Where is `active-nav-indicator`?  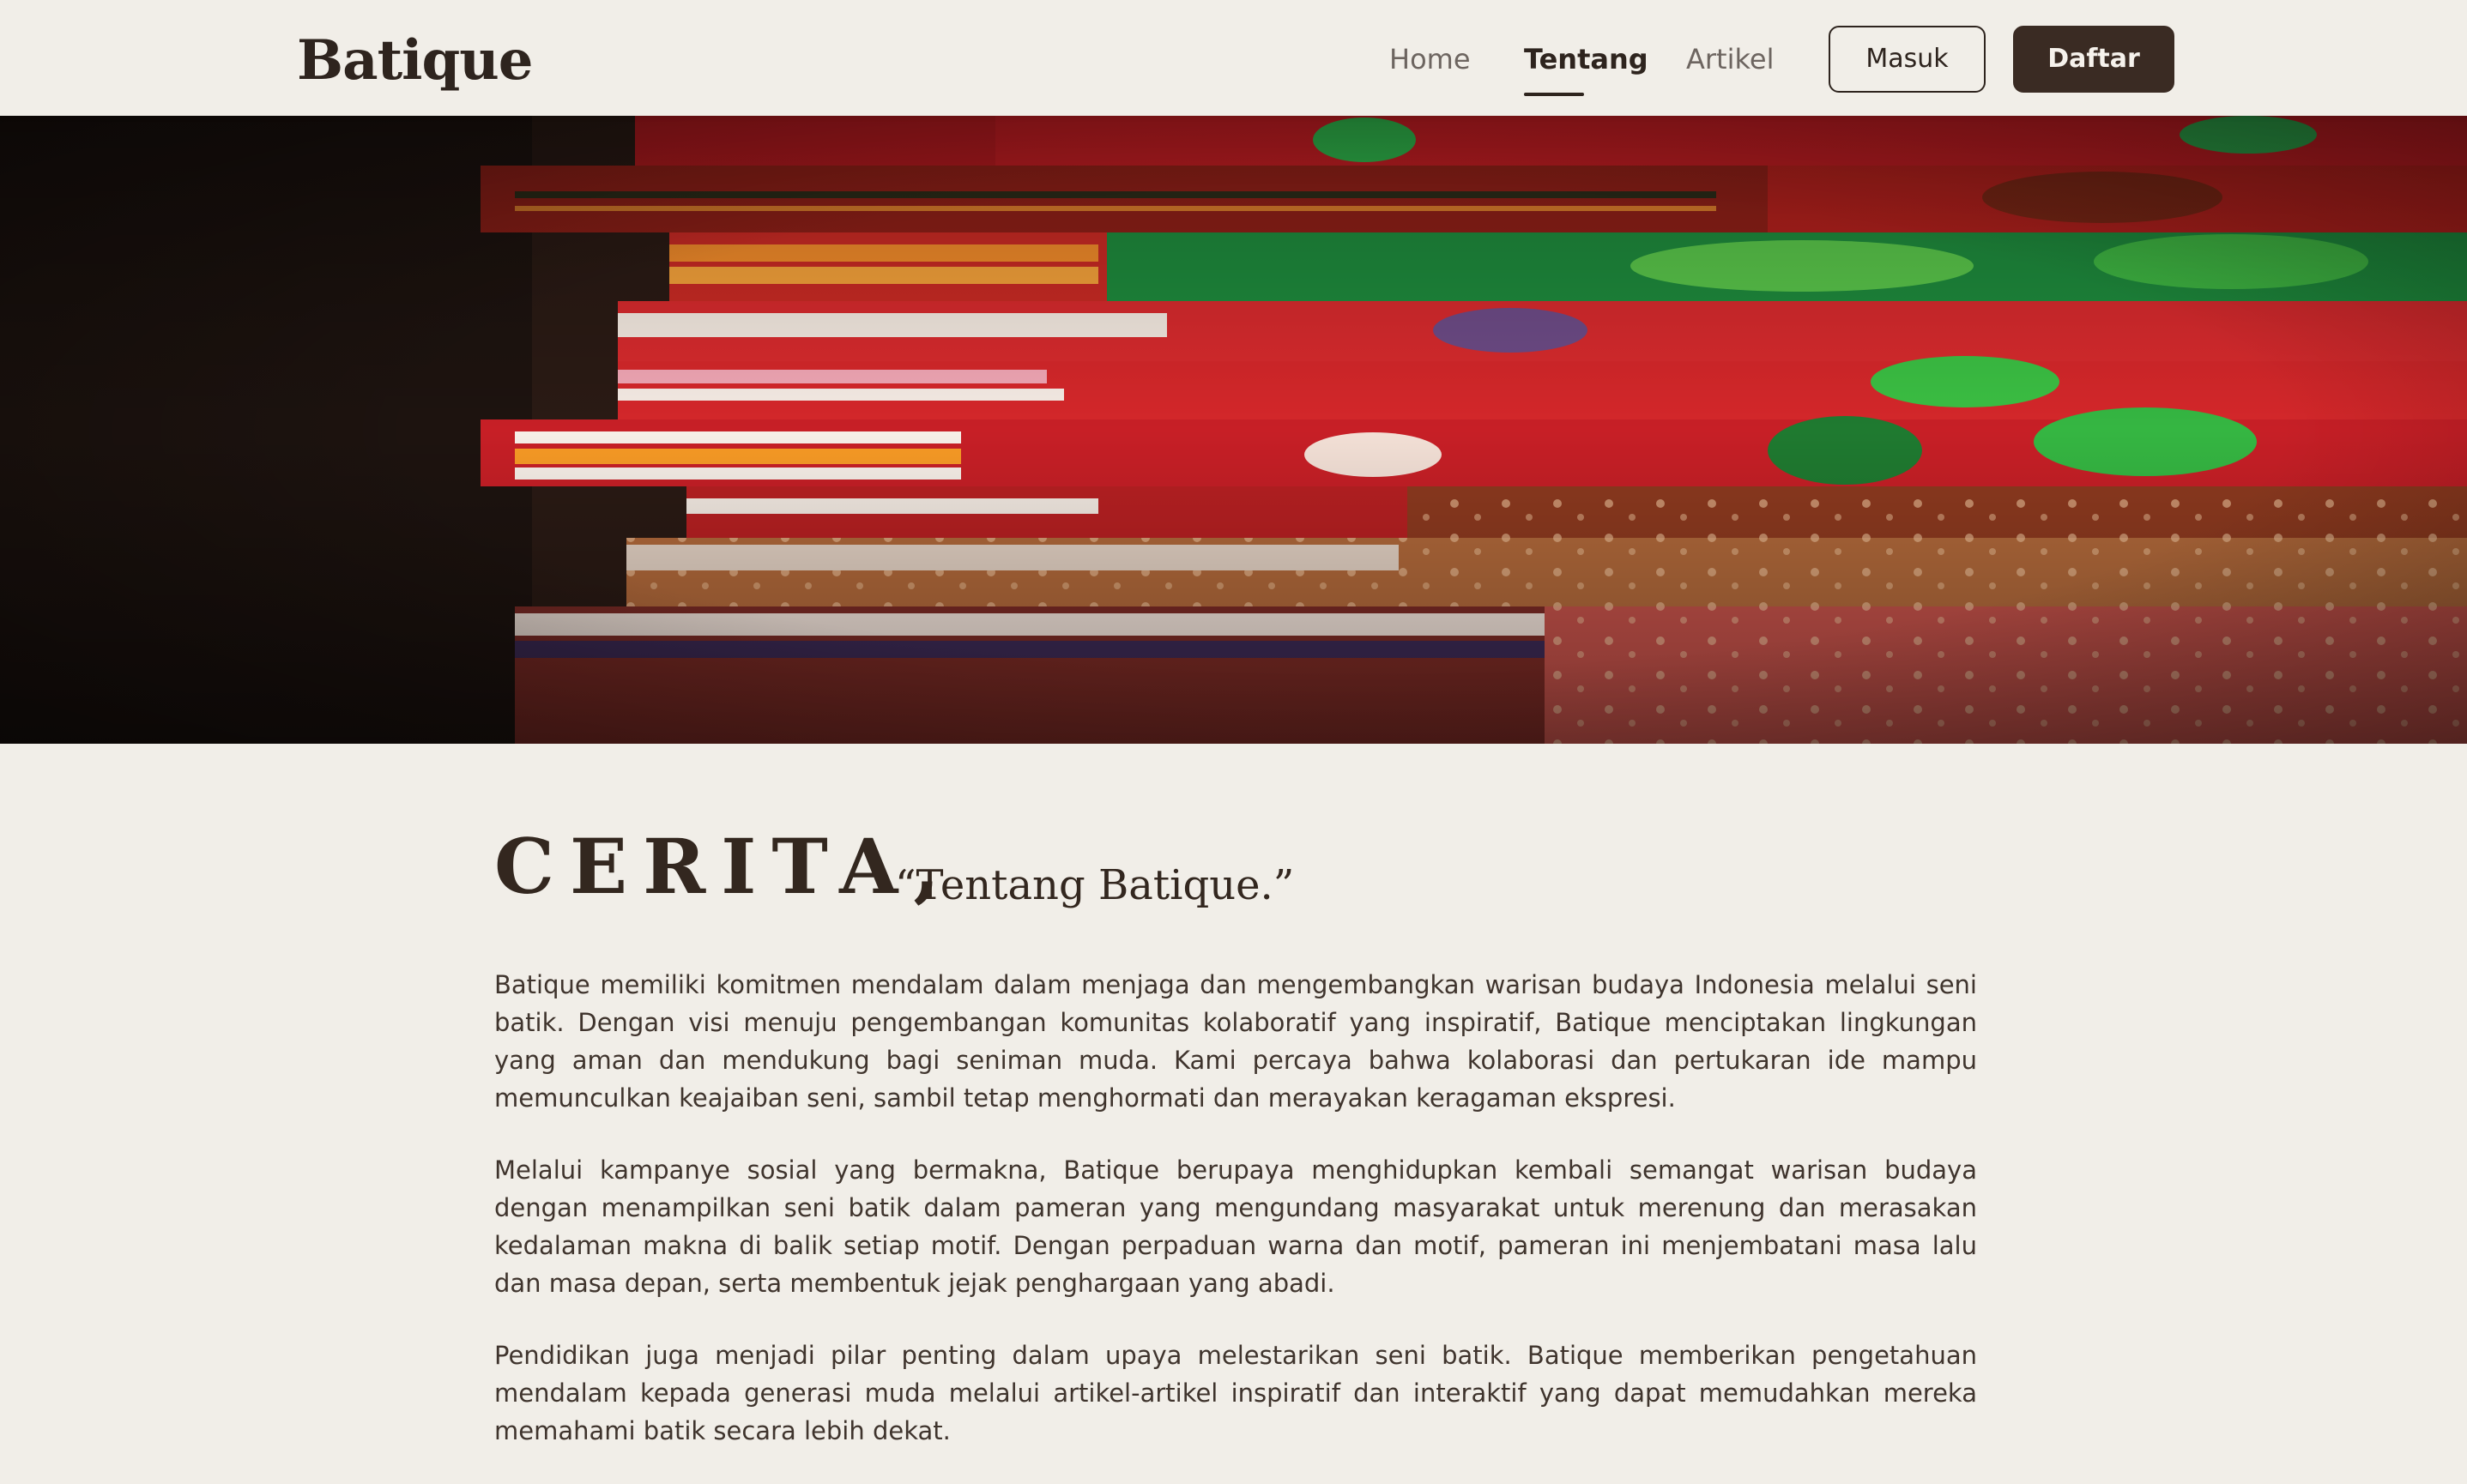
active-nav-indicator is located at coordinates (1554, 94).